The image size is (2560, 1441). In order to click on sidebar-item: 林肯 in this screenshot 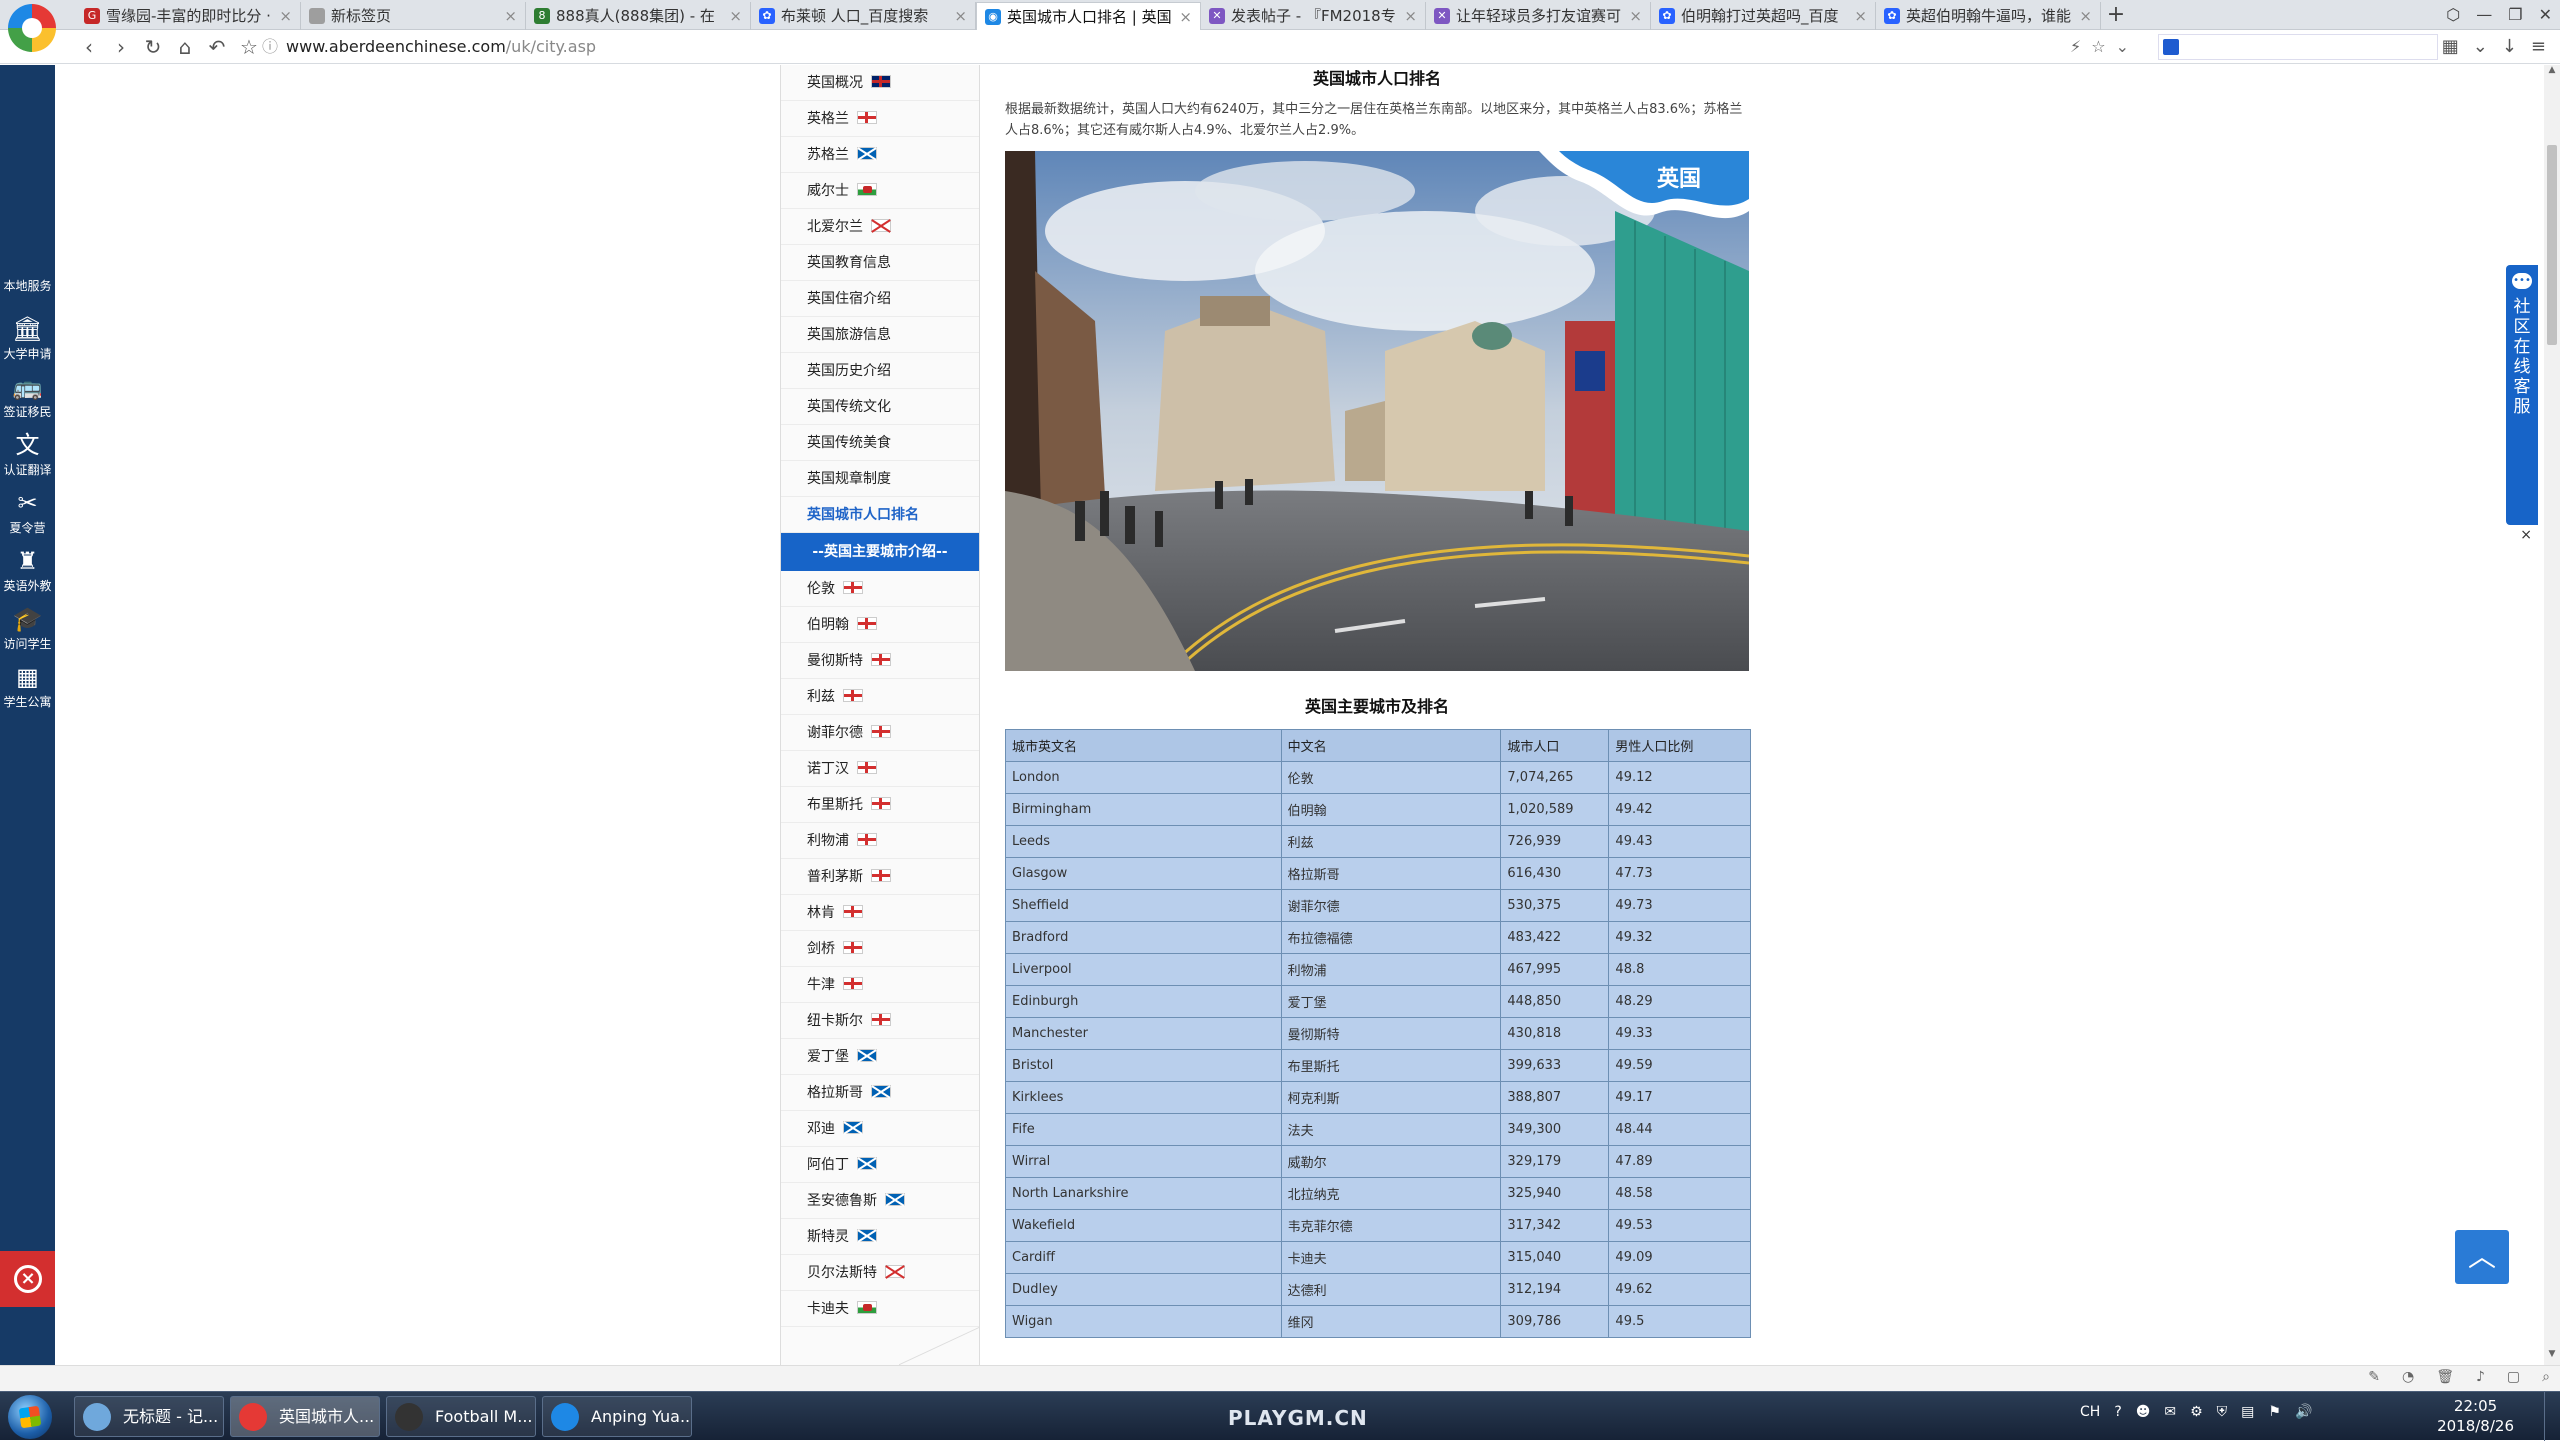, I will do `click(880, 913)`.